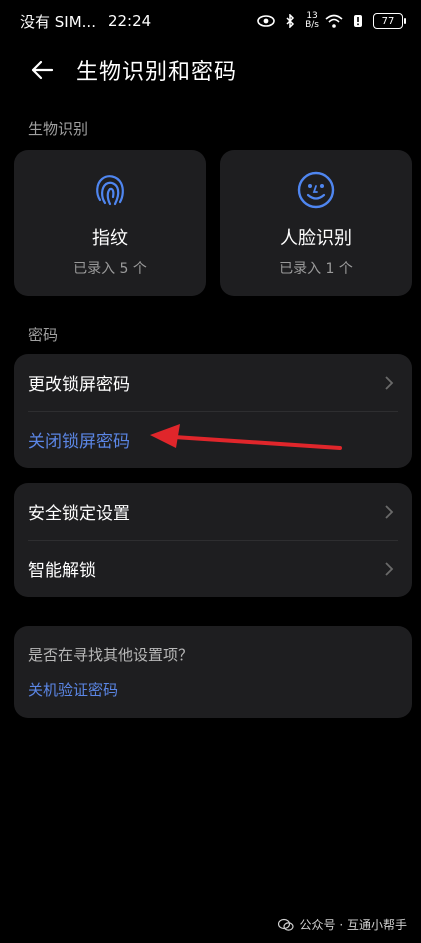  I want to click on suggestion-card: 是否在寻找其他设置项？ 关机验证密码, so click(213, 672).